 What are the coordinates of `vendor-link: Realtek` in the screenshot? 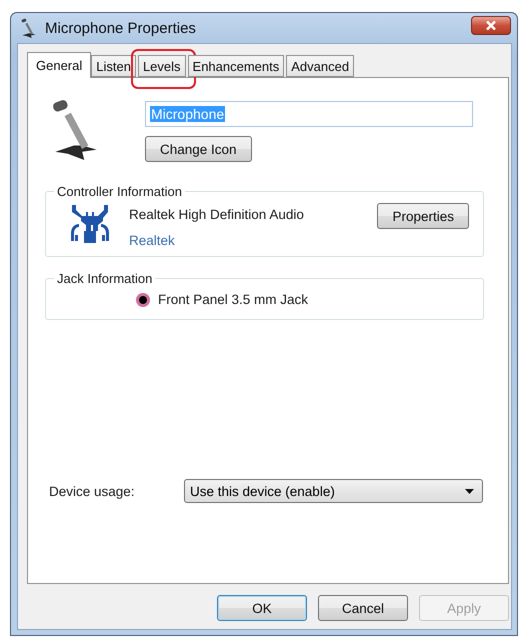 It's located at (244, 240).